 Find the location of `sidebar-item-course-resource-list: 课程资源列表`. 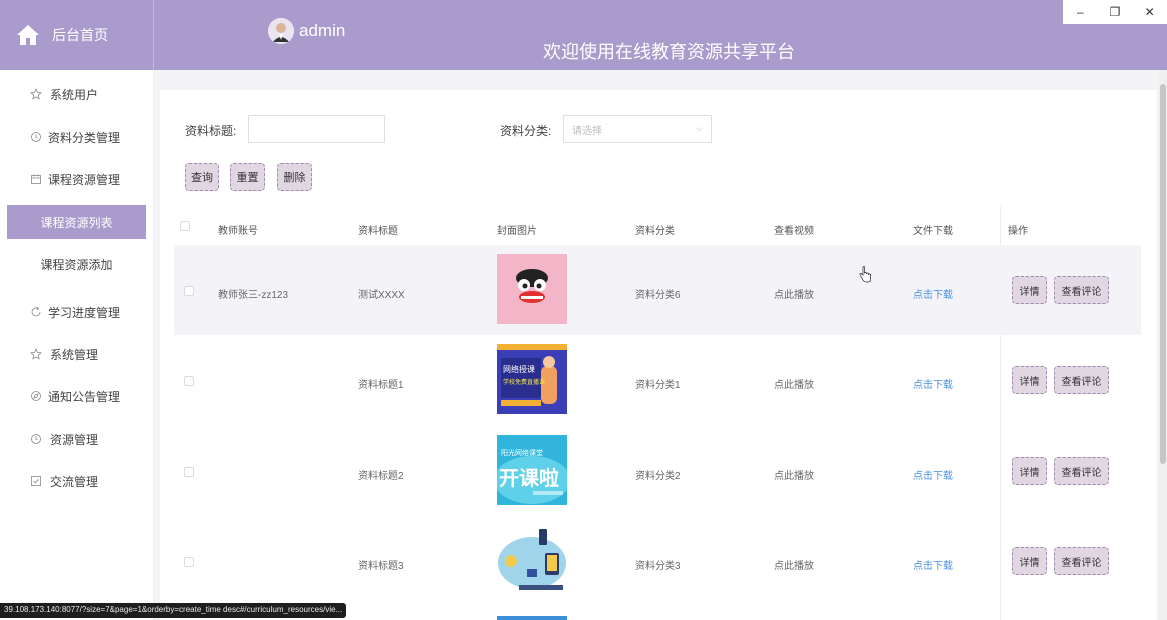

sidebar-item-course-resource-list: 课程资源列表 is located at coordinates (76, 222).